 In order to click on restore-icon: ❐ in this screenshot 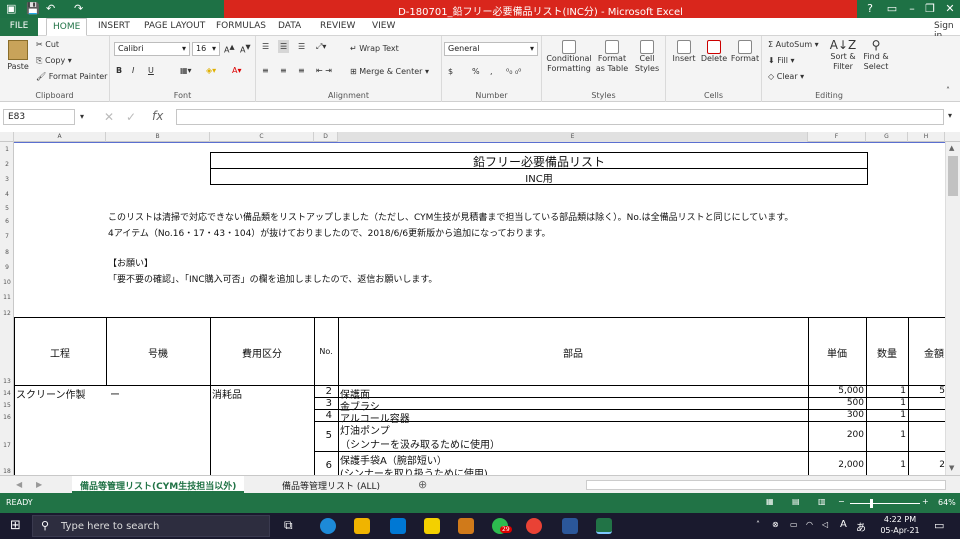, I will do `click(930, 8)`.